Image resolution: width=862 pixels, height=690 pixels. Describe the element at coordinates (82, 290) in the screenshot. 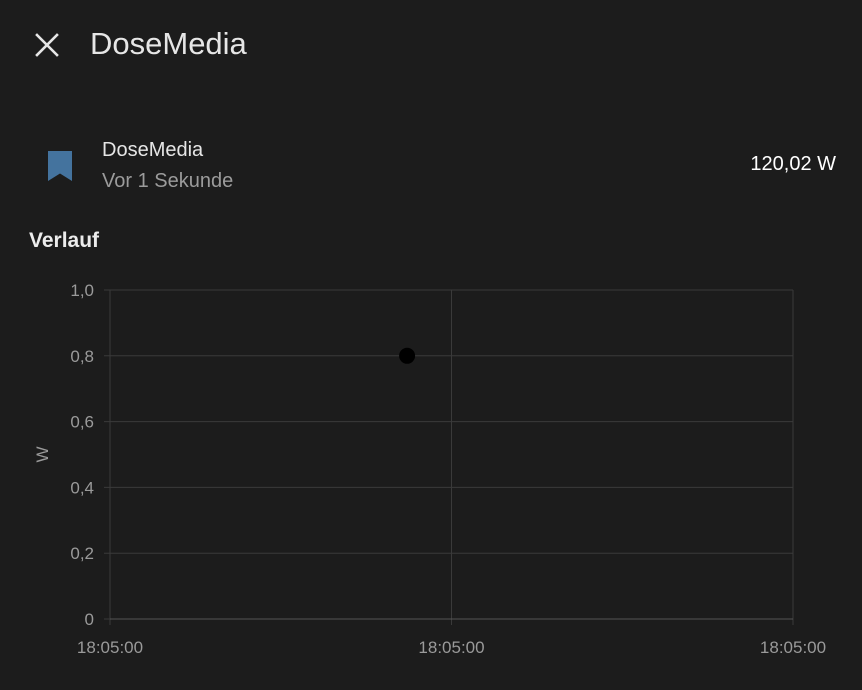

I see `y-tick-label: 1,0` at that location.